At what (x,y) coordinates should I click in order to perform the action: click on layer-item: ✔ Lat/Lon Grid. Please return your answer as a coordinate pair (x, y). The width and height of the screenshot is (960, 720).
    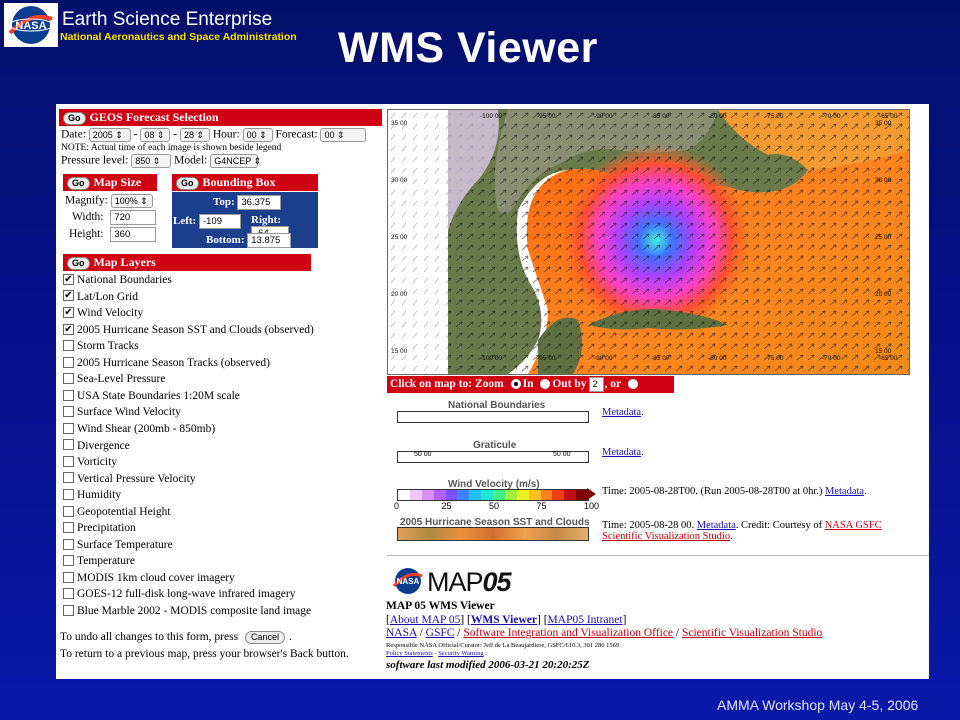
    Looking at the image, I should click on (100, 297).